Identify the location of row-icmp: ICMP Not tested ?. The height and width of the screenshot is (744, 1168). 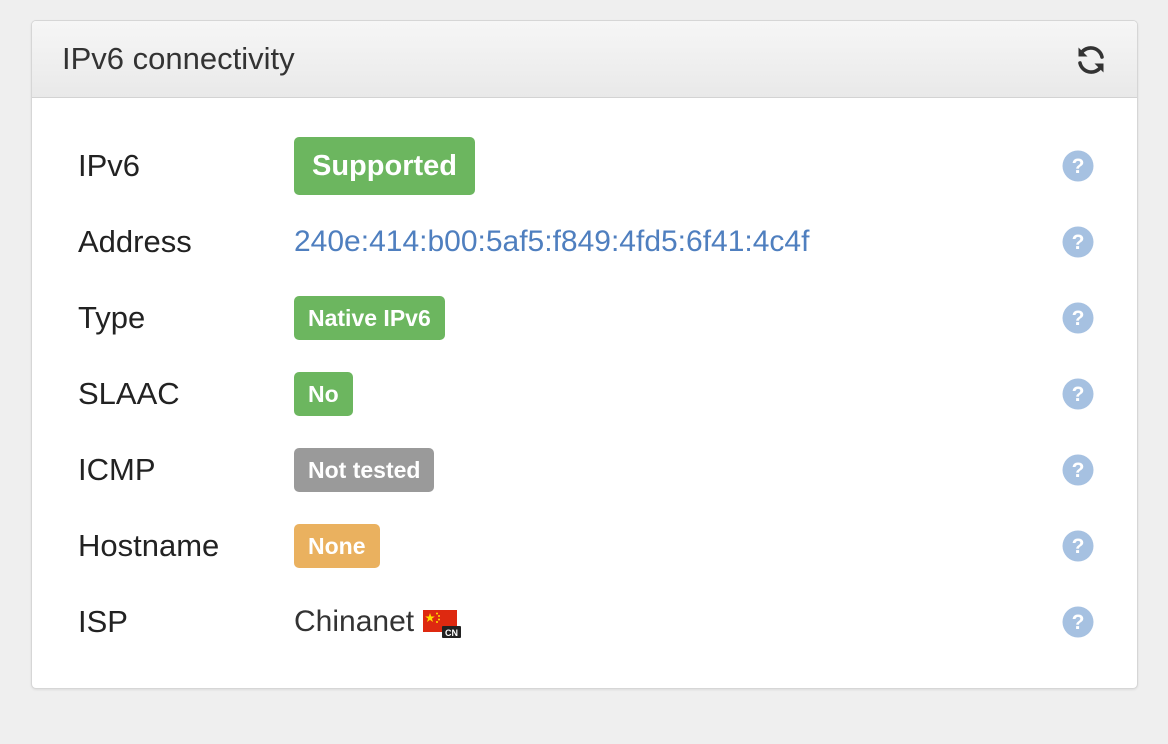
(584, 470).